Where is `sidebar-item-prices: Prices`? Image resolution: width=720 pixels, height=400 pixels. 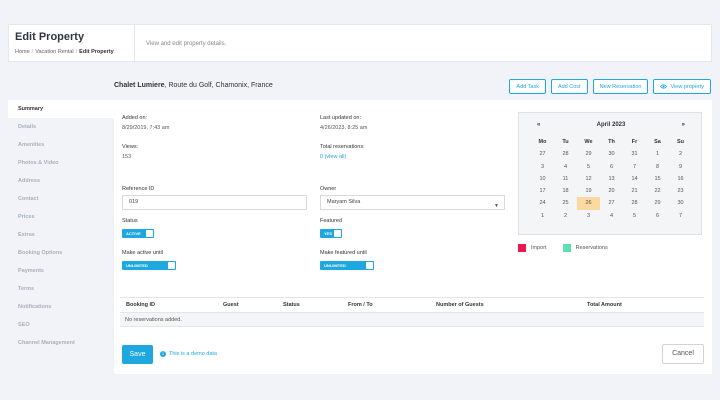
sidebar-item-prices: Prices is located at coordinates (61, 217).